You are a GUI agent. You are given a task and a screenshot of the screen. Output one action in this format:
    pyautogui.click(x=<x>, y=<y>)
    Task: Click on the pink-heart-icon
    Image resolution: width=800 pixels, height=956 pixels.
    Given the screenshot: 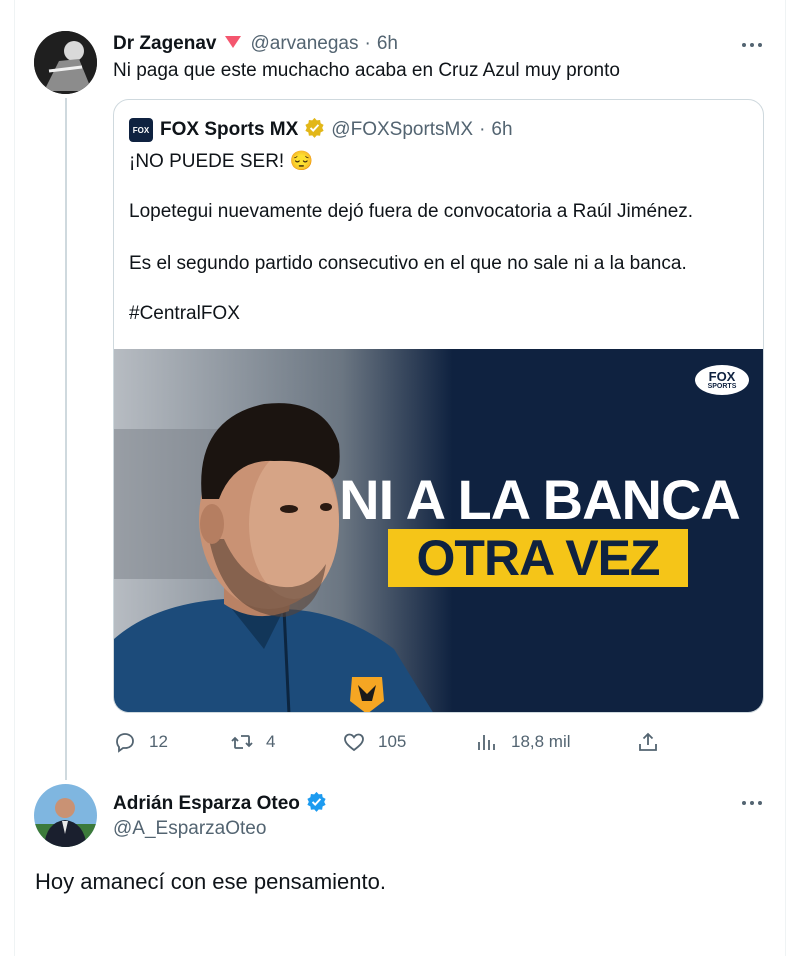 What is the action you would take?
    pyautogui.click(x=233, y=44)
    